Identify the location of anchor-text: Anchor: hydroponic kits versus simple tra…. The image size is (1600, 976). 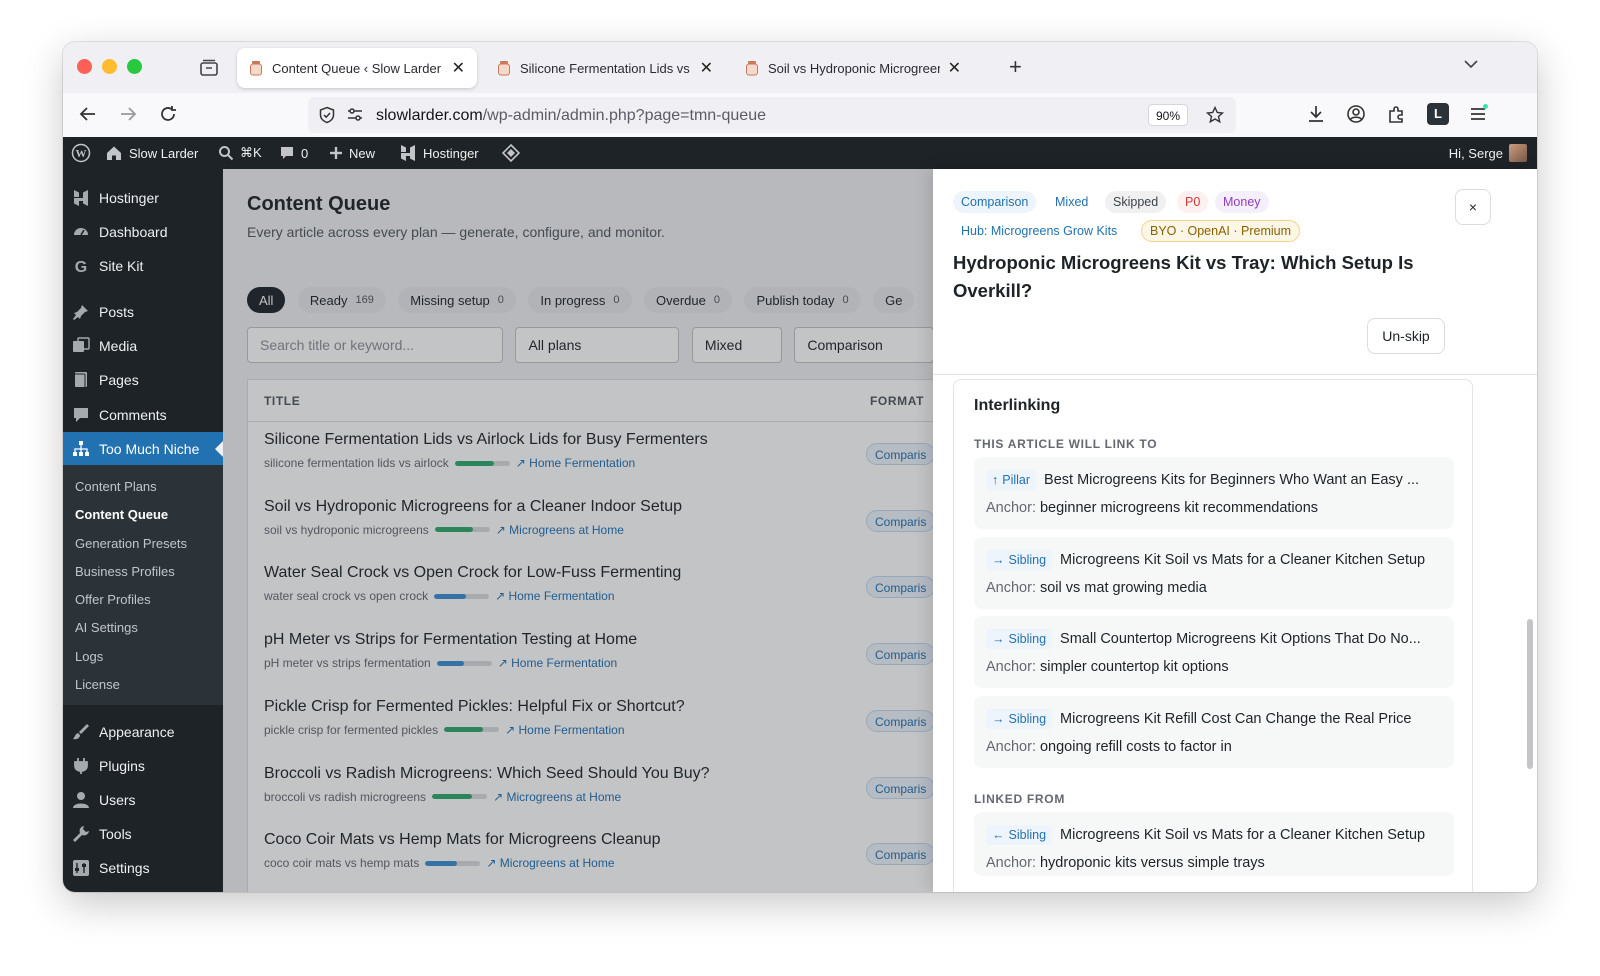
(1125, 863).